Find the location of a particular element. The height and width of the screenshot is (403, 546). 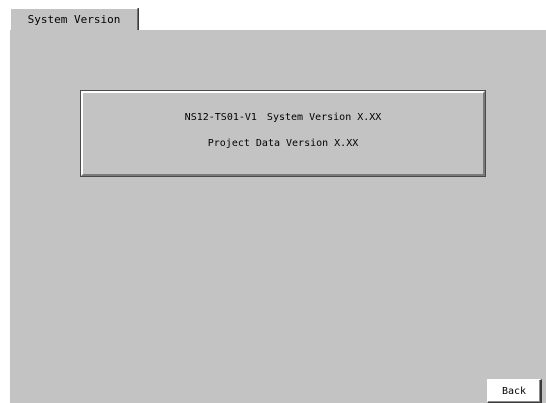

model-version-line: NS12-TS01-V1 System Version X.XX is located at coordinates (283, 117).